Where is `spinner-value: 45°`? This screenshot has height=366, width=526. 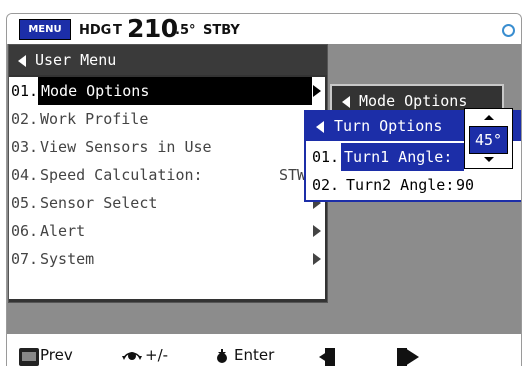 spinner-value: 45° is located at coordinates (488, 140).